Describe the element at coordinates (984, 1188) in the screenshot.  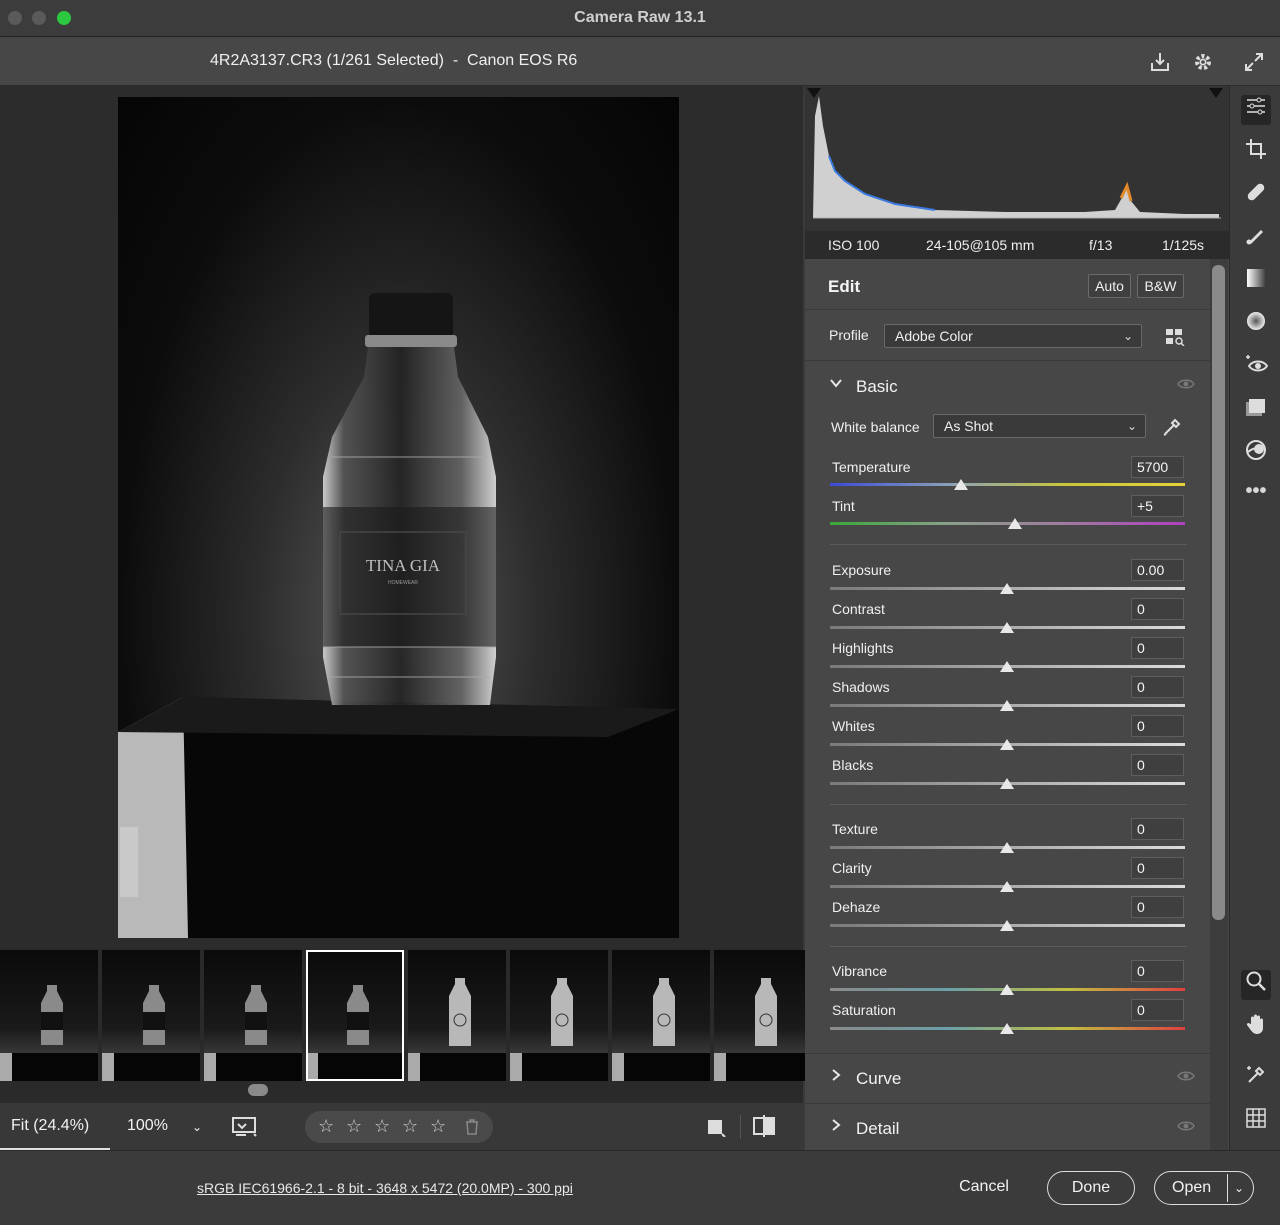
I see `cancel-button: Cancel` at that location.